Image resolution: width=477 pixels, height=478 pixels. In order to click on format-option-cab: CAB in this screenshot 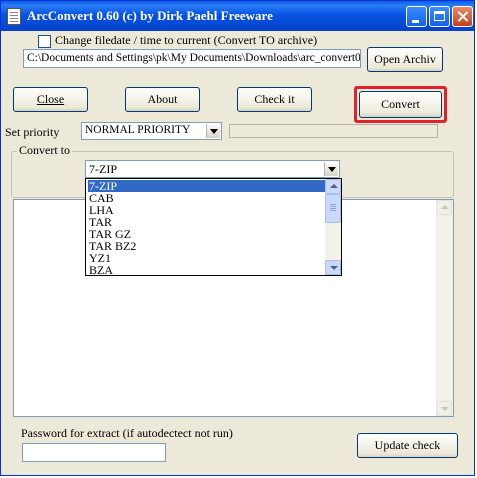, I will do `click(206, 198)`.